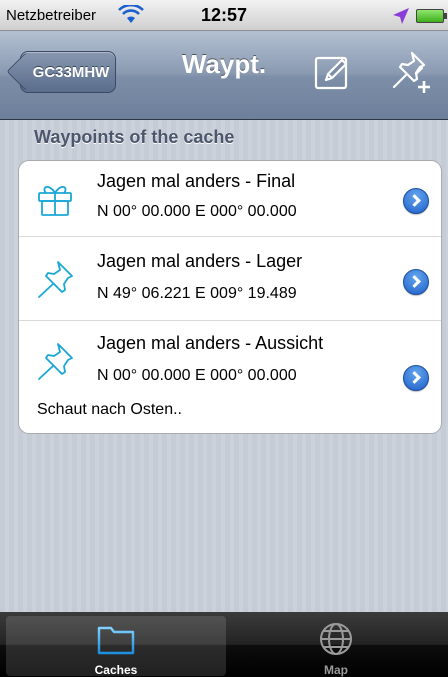 Image resolution: width=448 pixels, height=677 pixels. What do you see at coordinates (224, 75) in the screenshot?
I see `navigation-bar: GC33MHW Waypt.` at bounding box center [224, 75].